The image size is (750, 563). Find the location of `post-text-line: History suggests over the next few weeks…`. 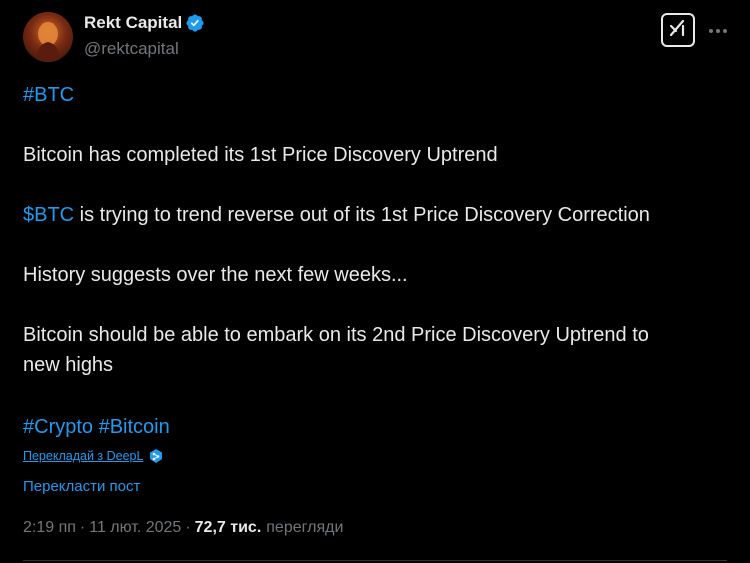

post-text-line: History suggests over the next few weeks… is located at coordinates (215, 275).